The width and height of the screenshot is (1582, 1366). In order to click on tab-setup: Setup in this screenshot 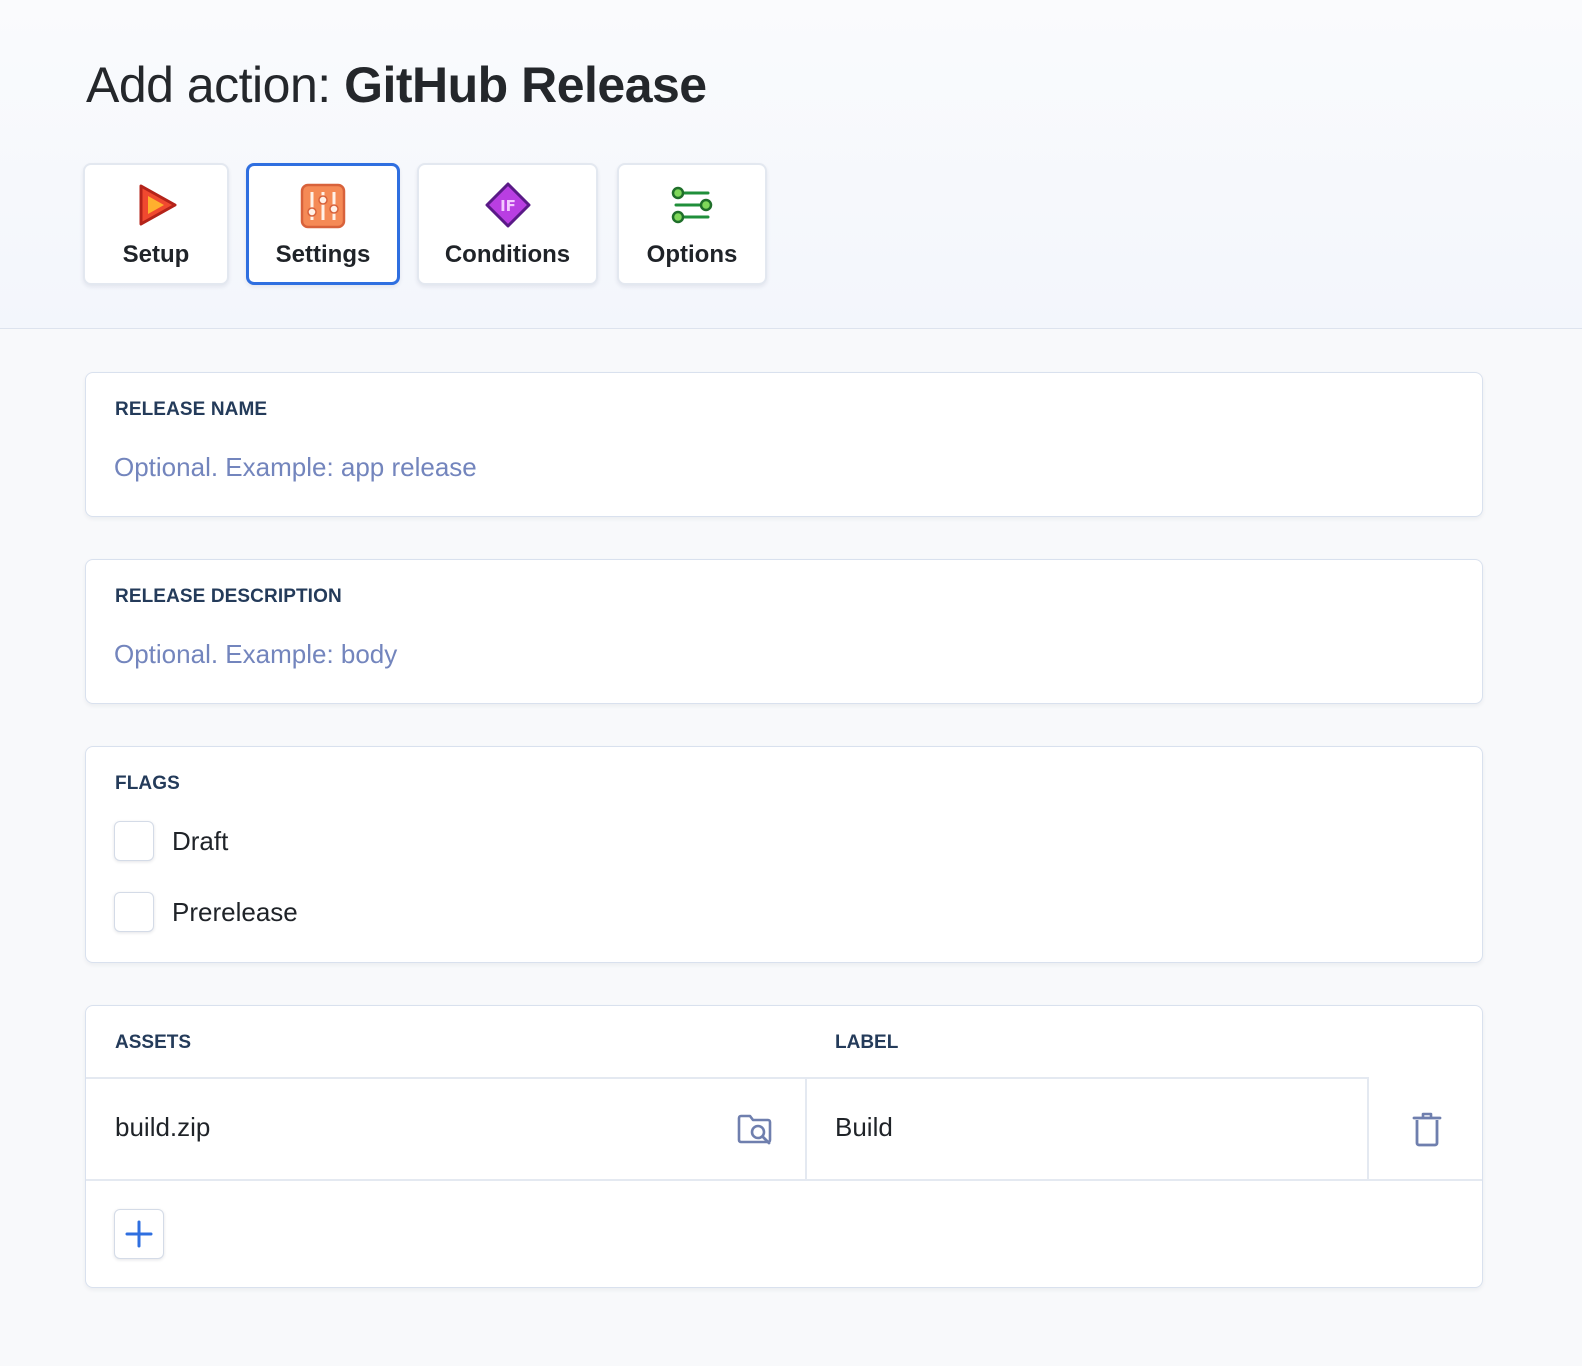, I will do `click(156, 224)`.